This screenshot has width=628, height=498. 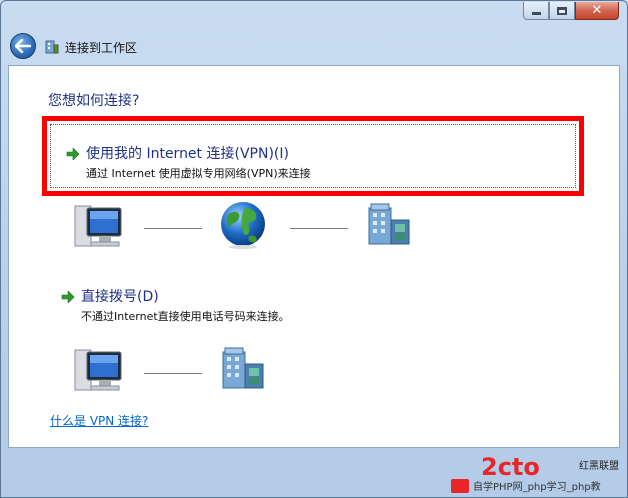 I want to click on maximize-button, so click(x=562, y=11).